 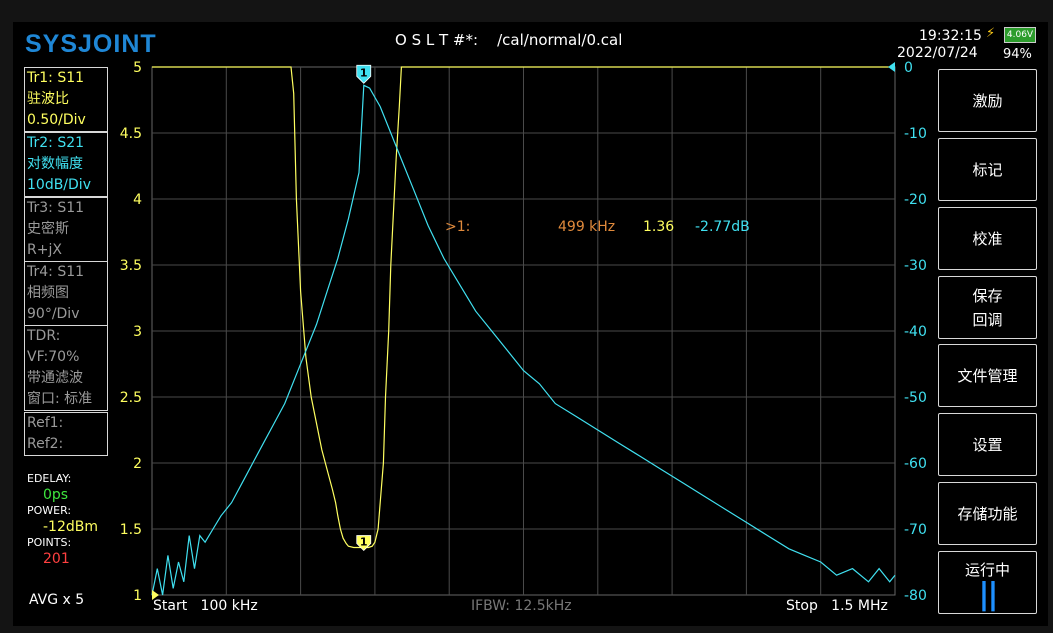 I want to click on menu-stimulus-button: 激励, so click(x=987, y=100).